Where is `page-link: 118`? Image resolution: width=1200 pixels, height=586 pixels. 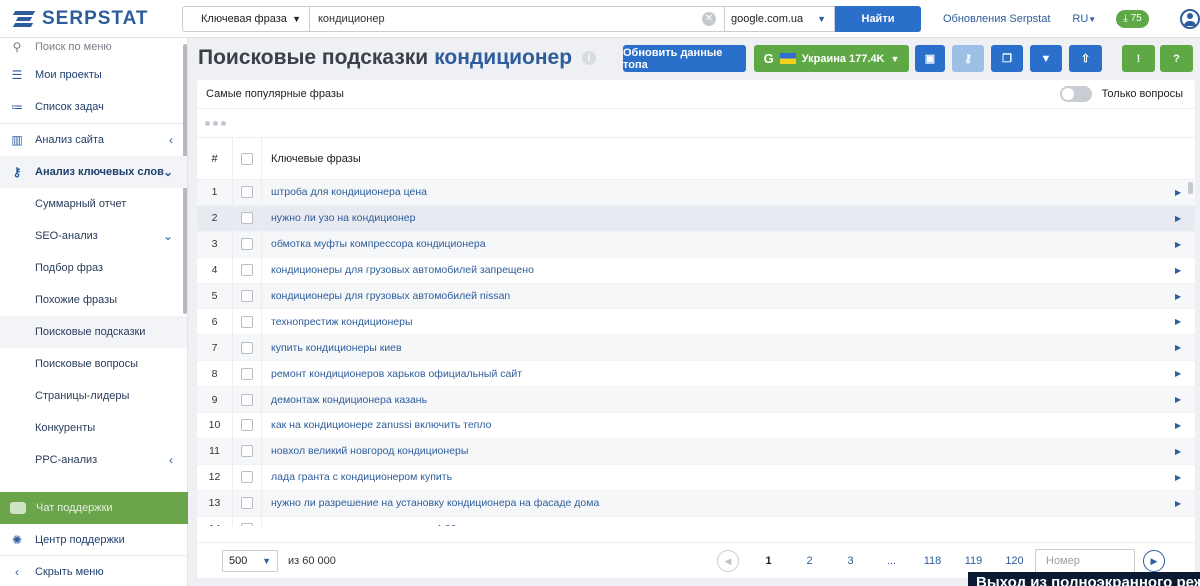
page-link: 118 is located at coordinates (932, 561).